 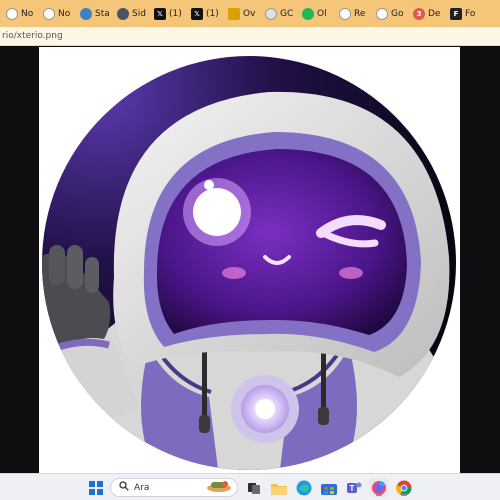 I want to click on svg-text: T, so click(x=351, y=488).